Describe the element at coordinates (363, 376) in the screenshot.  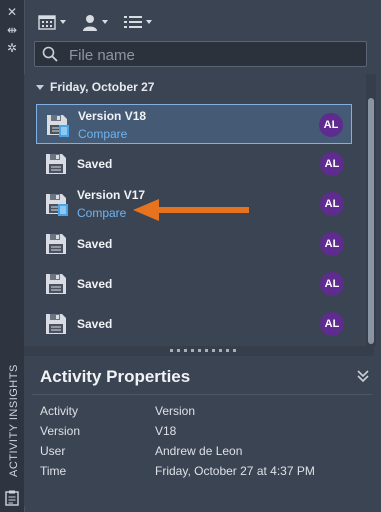
I see `collapse-icon` at that location.